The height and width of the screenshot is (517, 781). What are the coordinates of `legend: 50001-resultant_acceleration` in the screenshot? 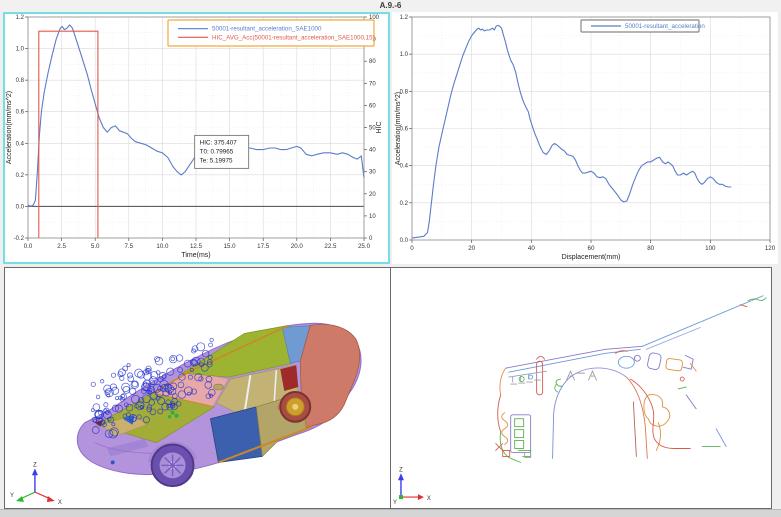 It's located at (642, 26).